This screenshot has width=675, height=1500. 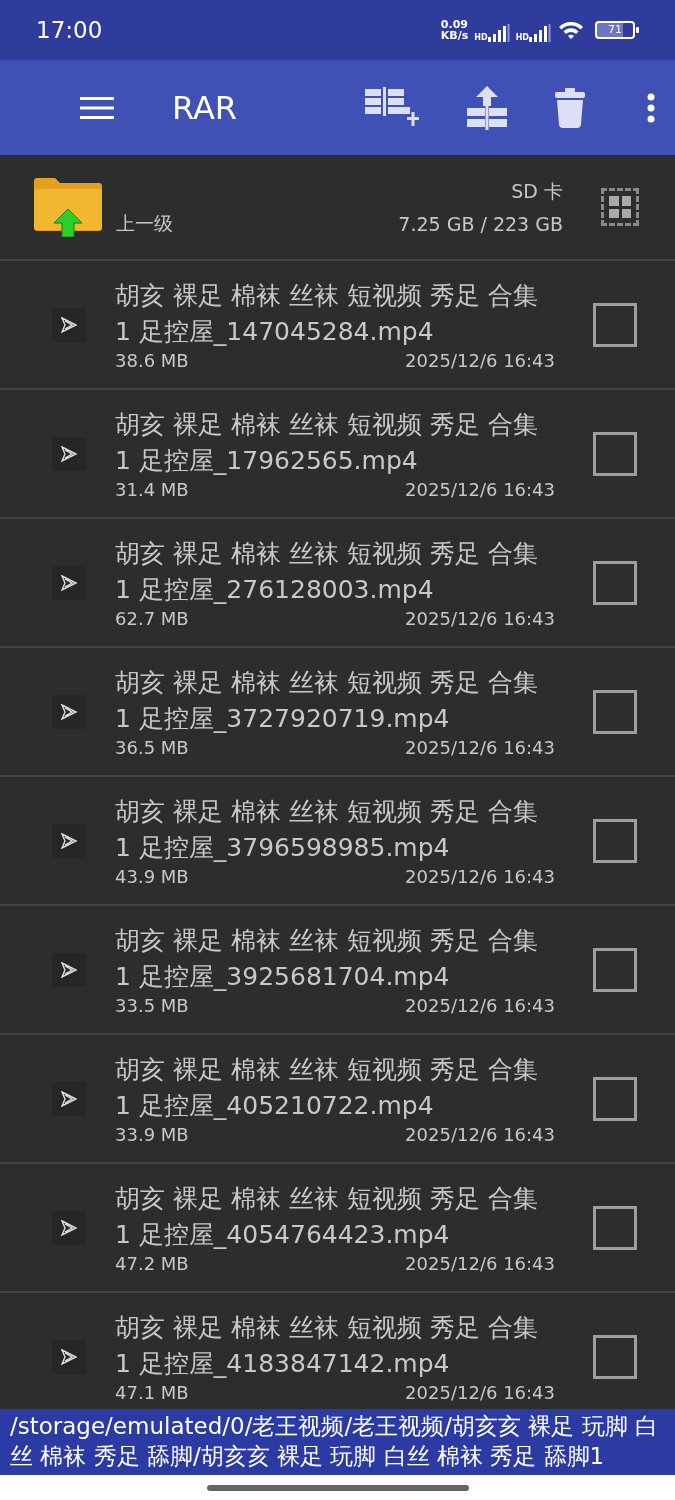 What do you see at coordinates (327, 1087) in the screenshot?
I see `file-name: 胡亥 裸足 棉袜 丝袜 短视频 秀足 合集 1 足控屋_405210722.mp4` at bounding box center [327, 1087].